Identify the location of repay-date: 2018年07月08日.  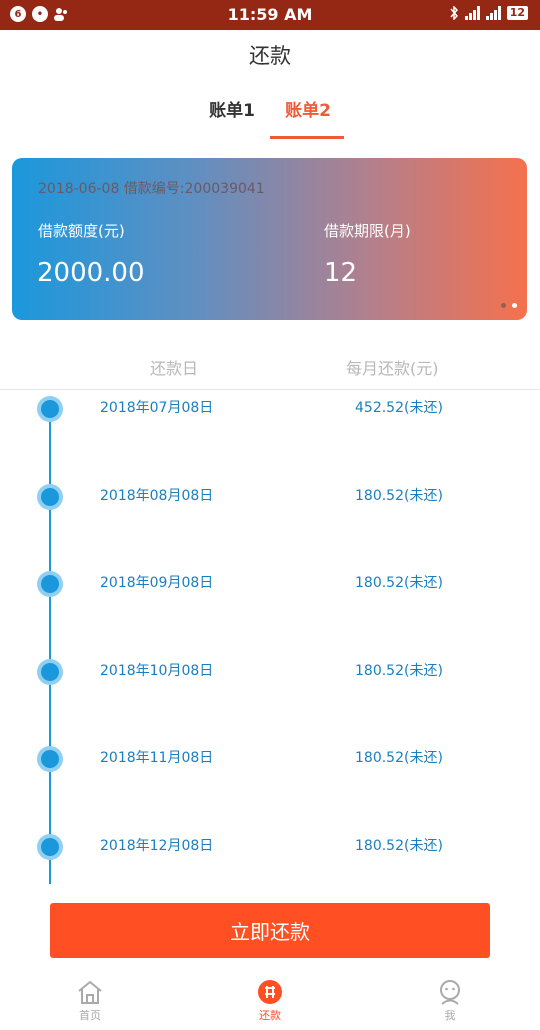
(157, 408).